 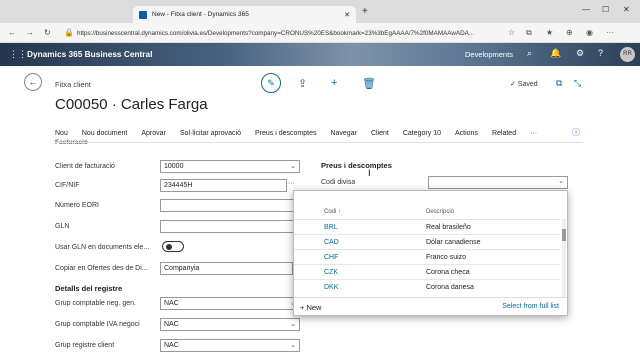 What do you see at coordinates (285, 133) in the screenshot?
I see `action-preus-descomptes: Preus i descomptes` at bounding box center [285, 133].